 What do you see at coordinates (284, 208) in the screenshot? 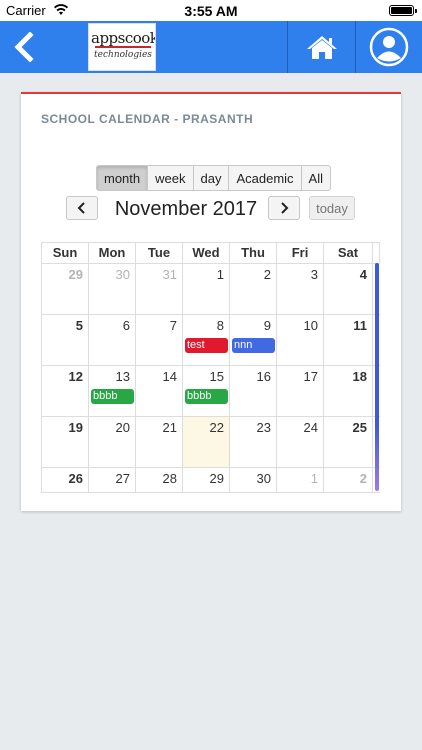
I see `next-month-button` at bounding box center [284, 208].